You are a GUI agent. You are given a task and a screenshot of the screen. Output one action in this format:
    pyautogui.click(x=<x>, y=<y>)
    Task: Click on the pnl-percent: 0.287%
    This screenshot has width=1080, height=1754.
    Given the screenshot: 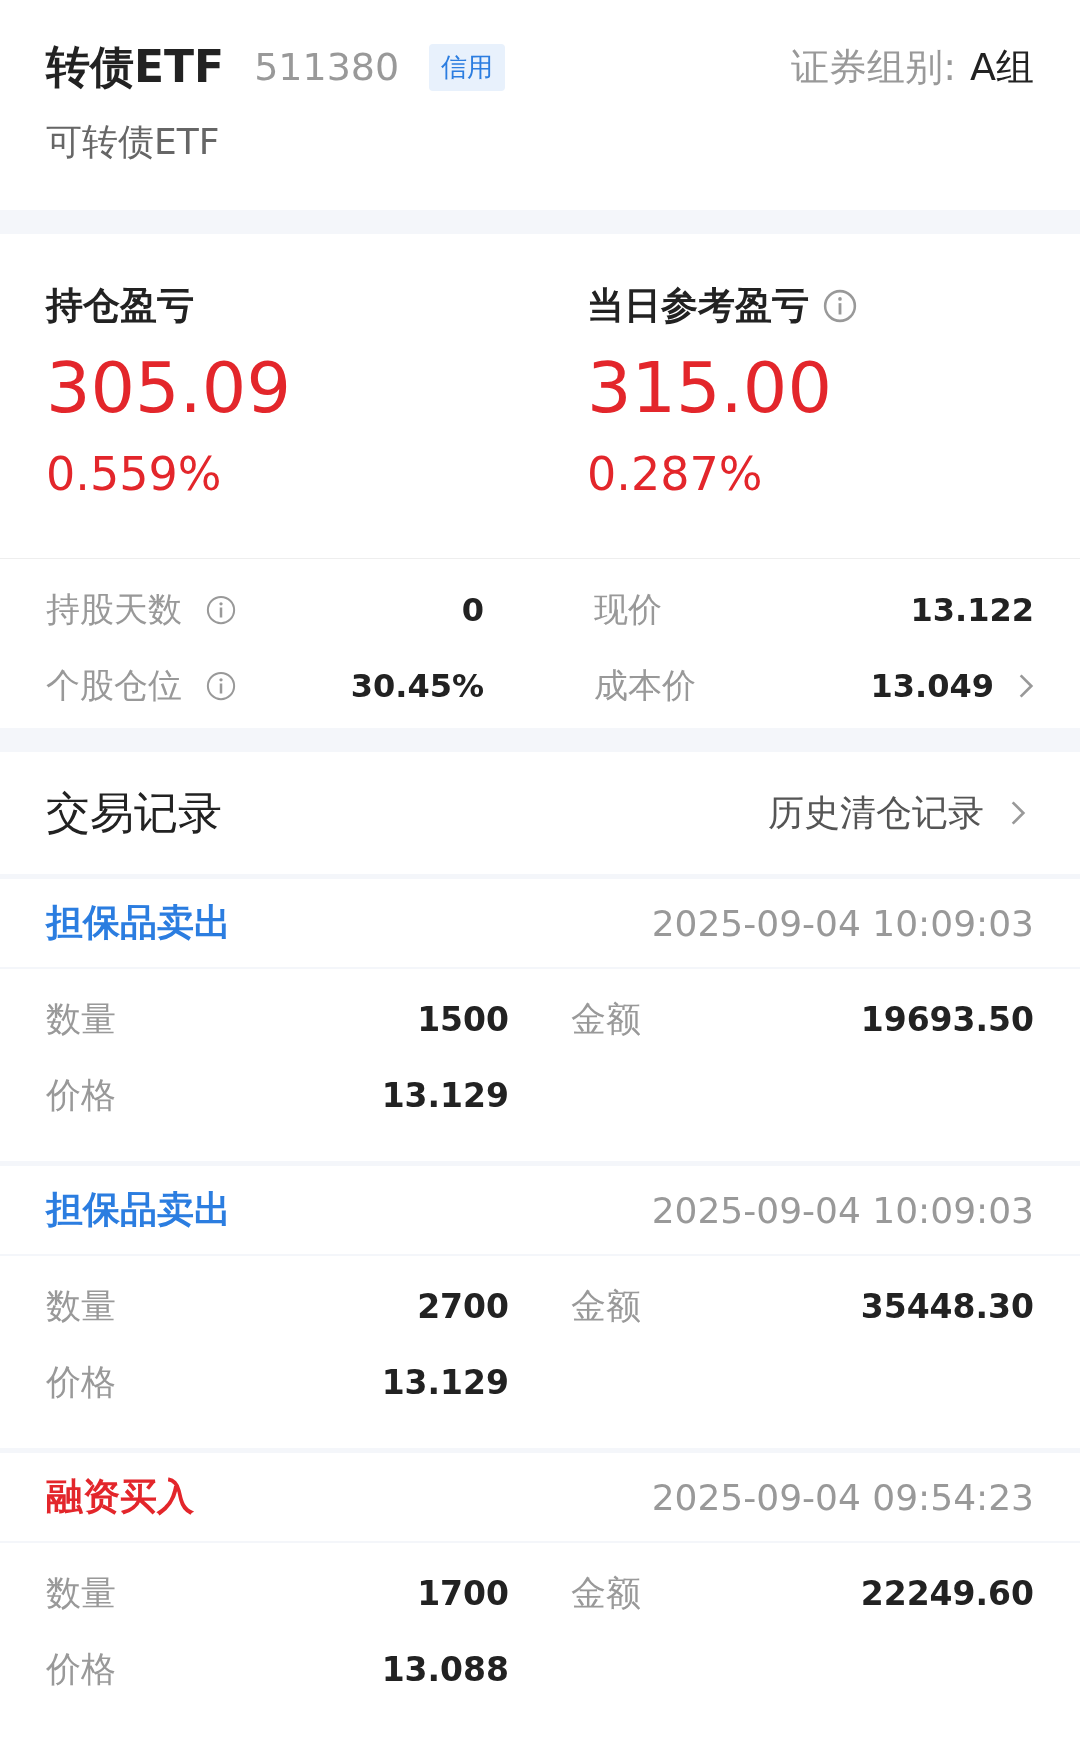 What is the action you would take?
    pyautogui.click(x=675, y=474)
    